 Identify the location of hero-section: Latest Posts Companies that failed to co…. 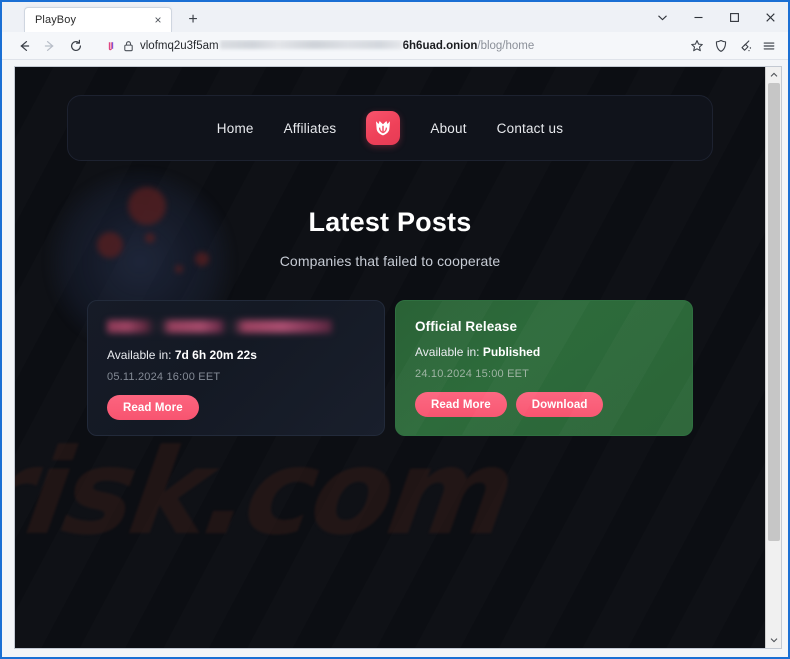
(390, 238).